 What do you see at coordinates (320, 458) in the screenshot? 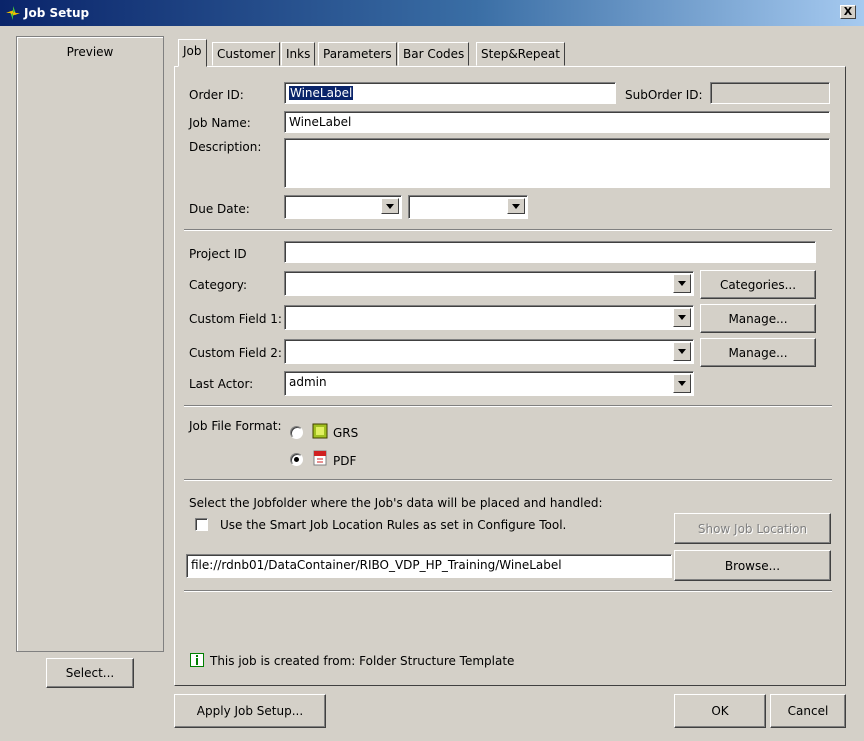
I see `pdf-file-icon` at bounding box center [320, 458].